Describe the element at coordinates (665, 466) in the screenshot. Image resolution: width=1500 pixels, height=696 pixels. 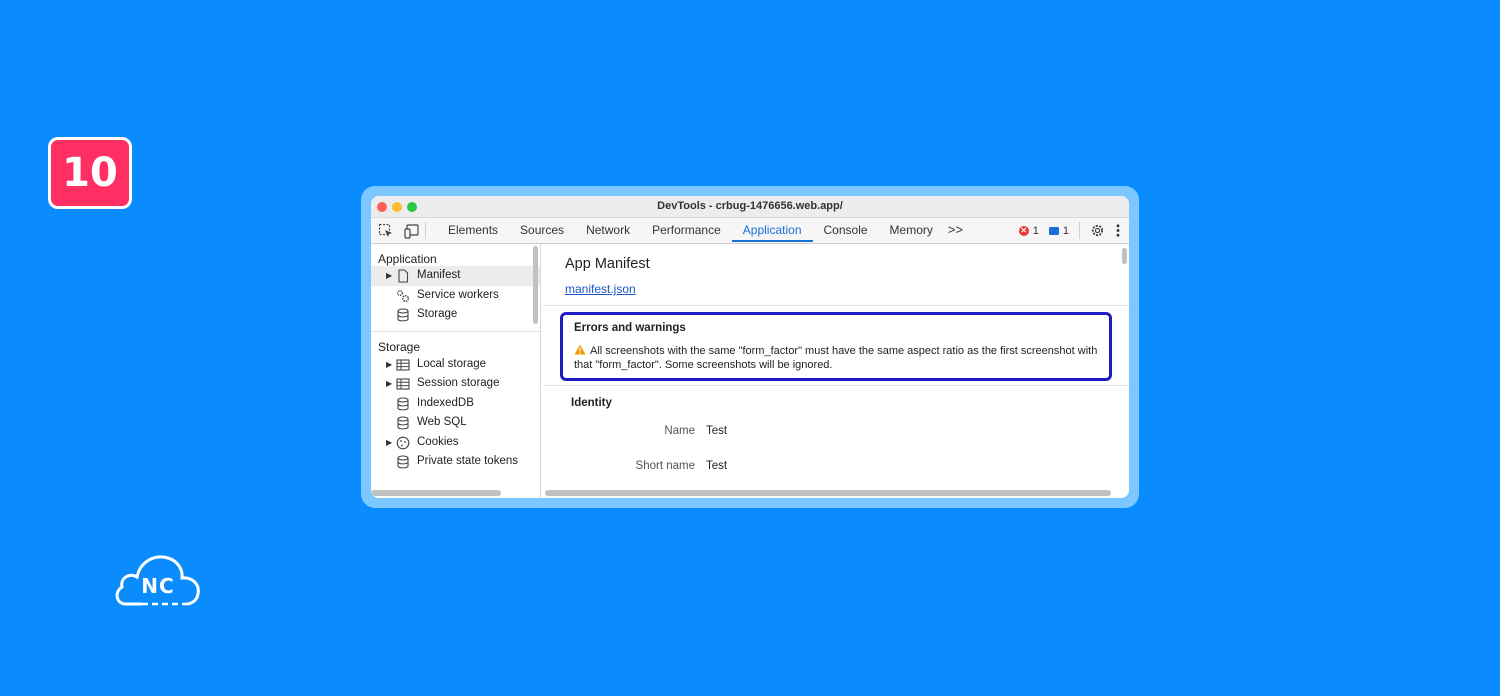
I see `short-name-label: Short name` at that location.